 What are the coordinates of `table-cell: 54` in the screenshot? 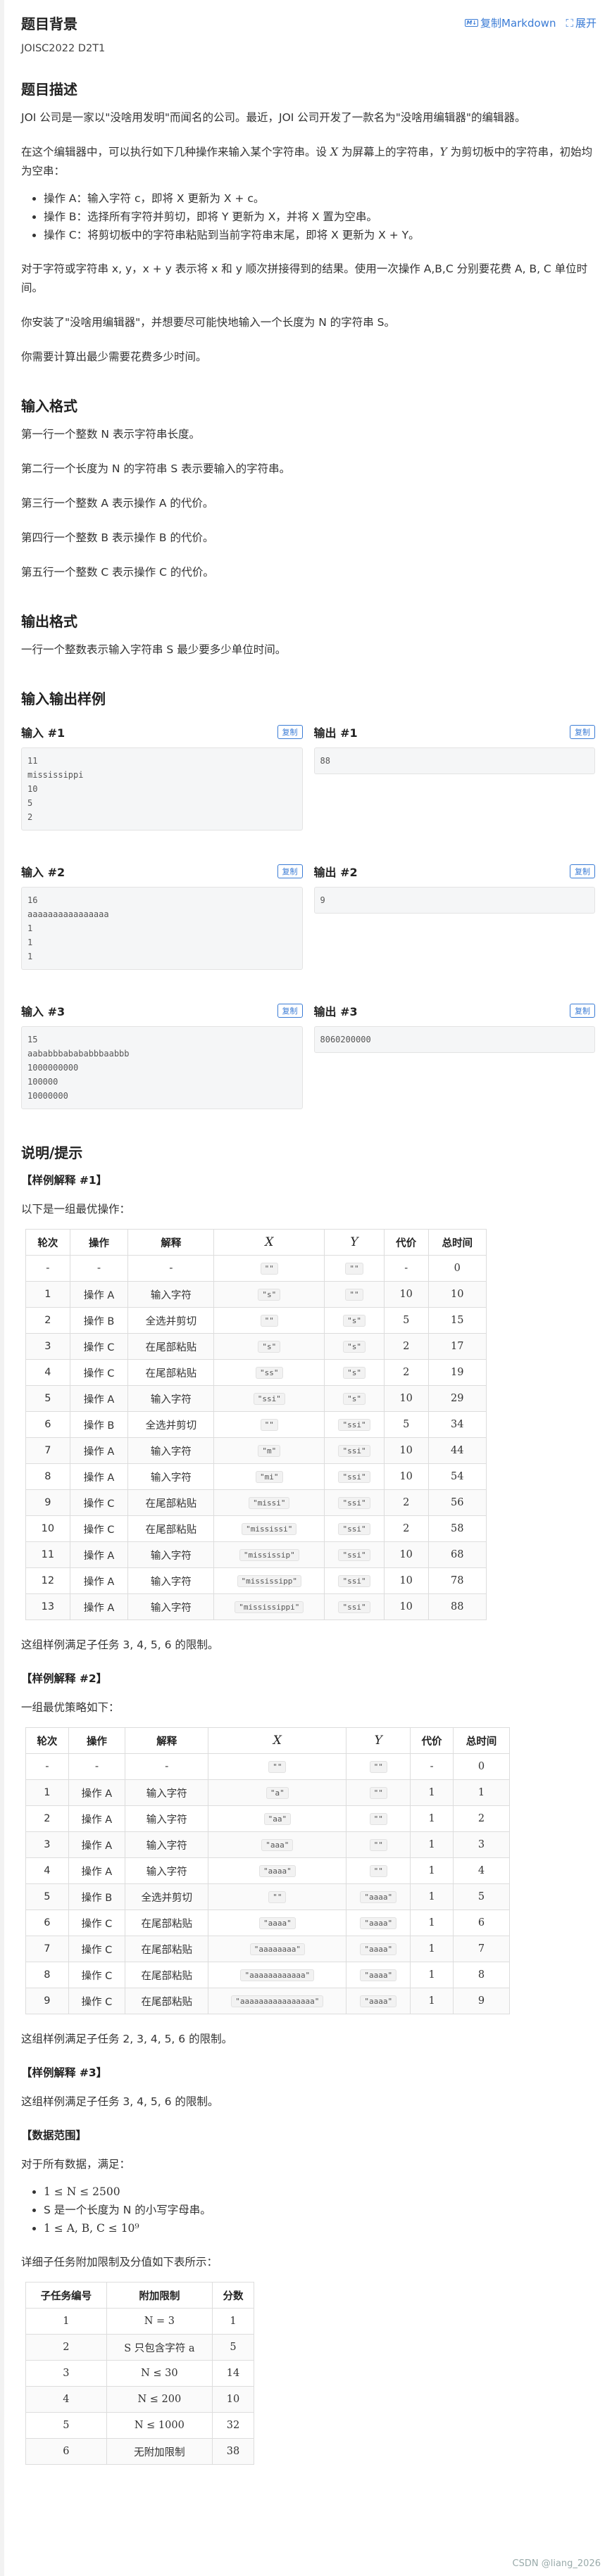 It's located at (457, 1476).